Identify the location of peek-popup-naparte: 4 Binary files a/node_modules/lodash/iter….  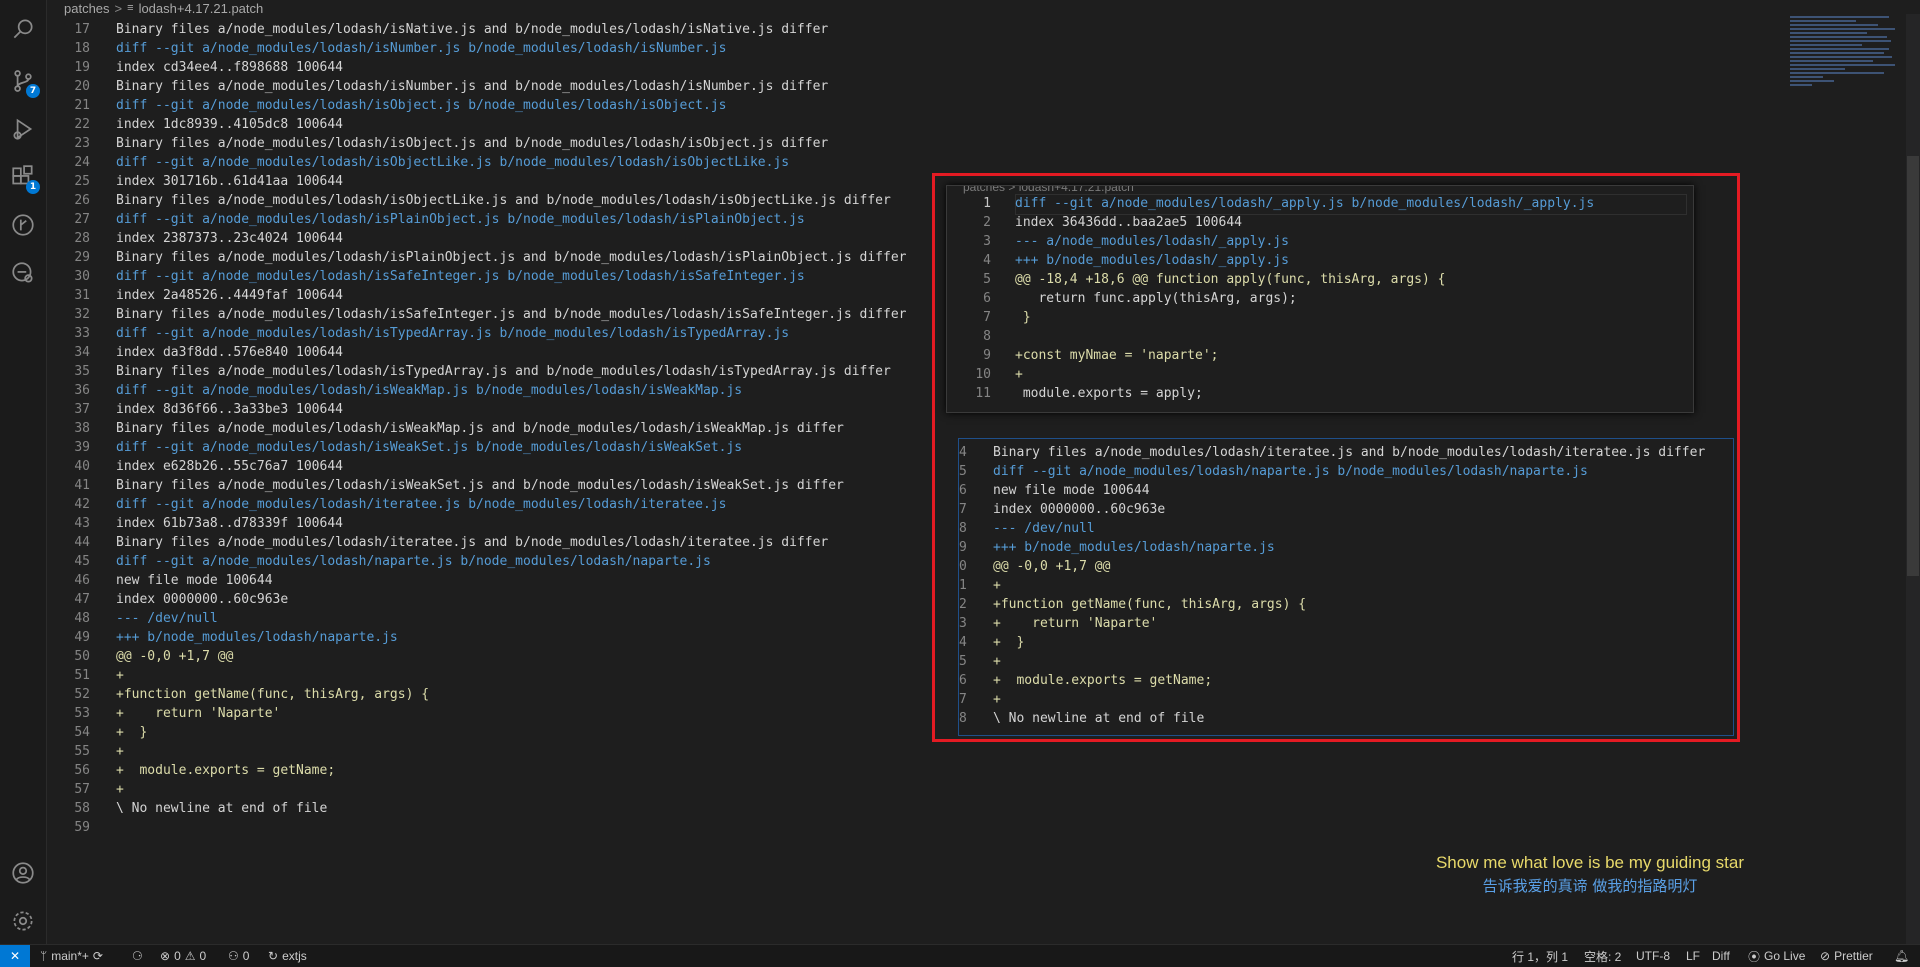
(1346, 587).